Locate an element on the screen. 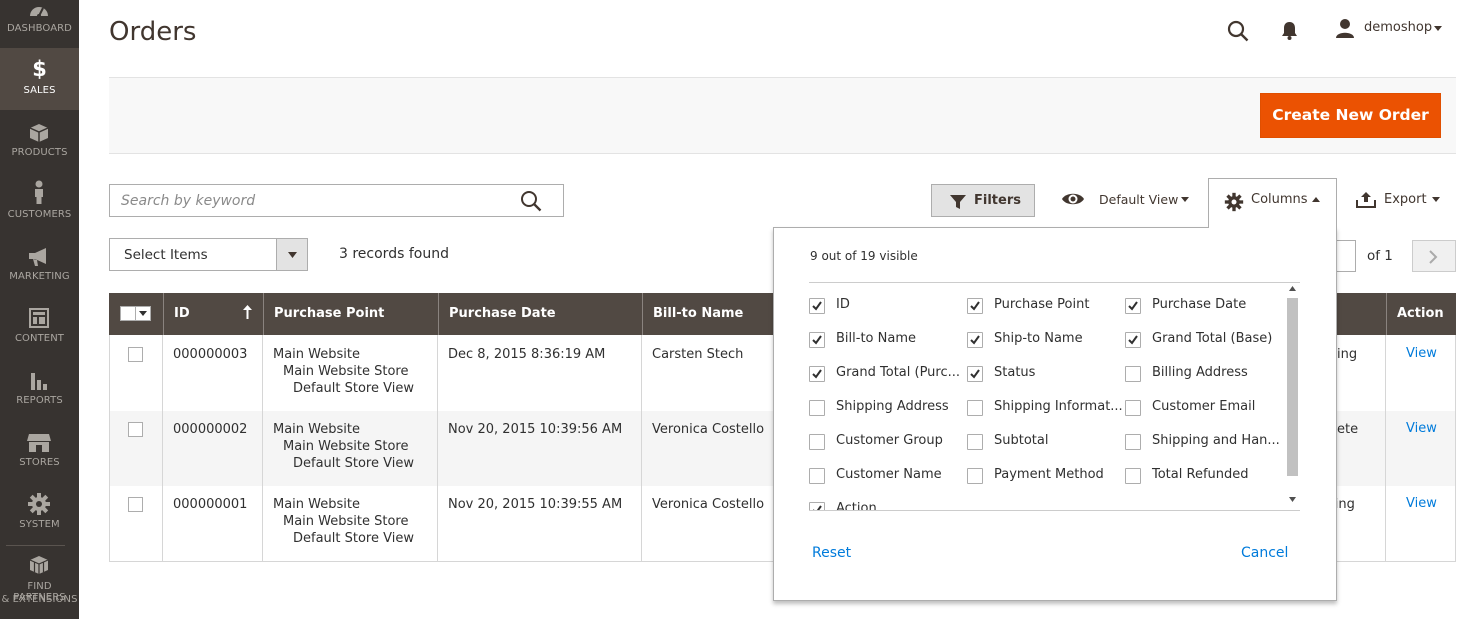 The image size is (1461, 619). columns-list-scrollbar is located at coordinates (1292, 397).